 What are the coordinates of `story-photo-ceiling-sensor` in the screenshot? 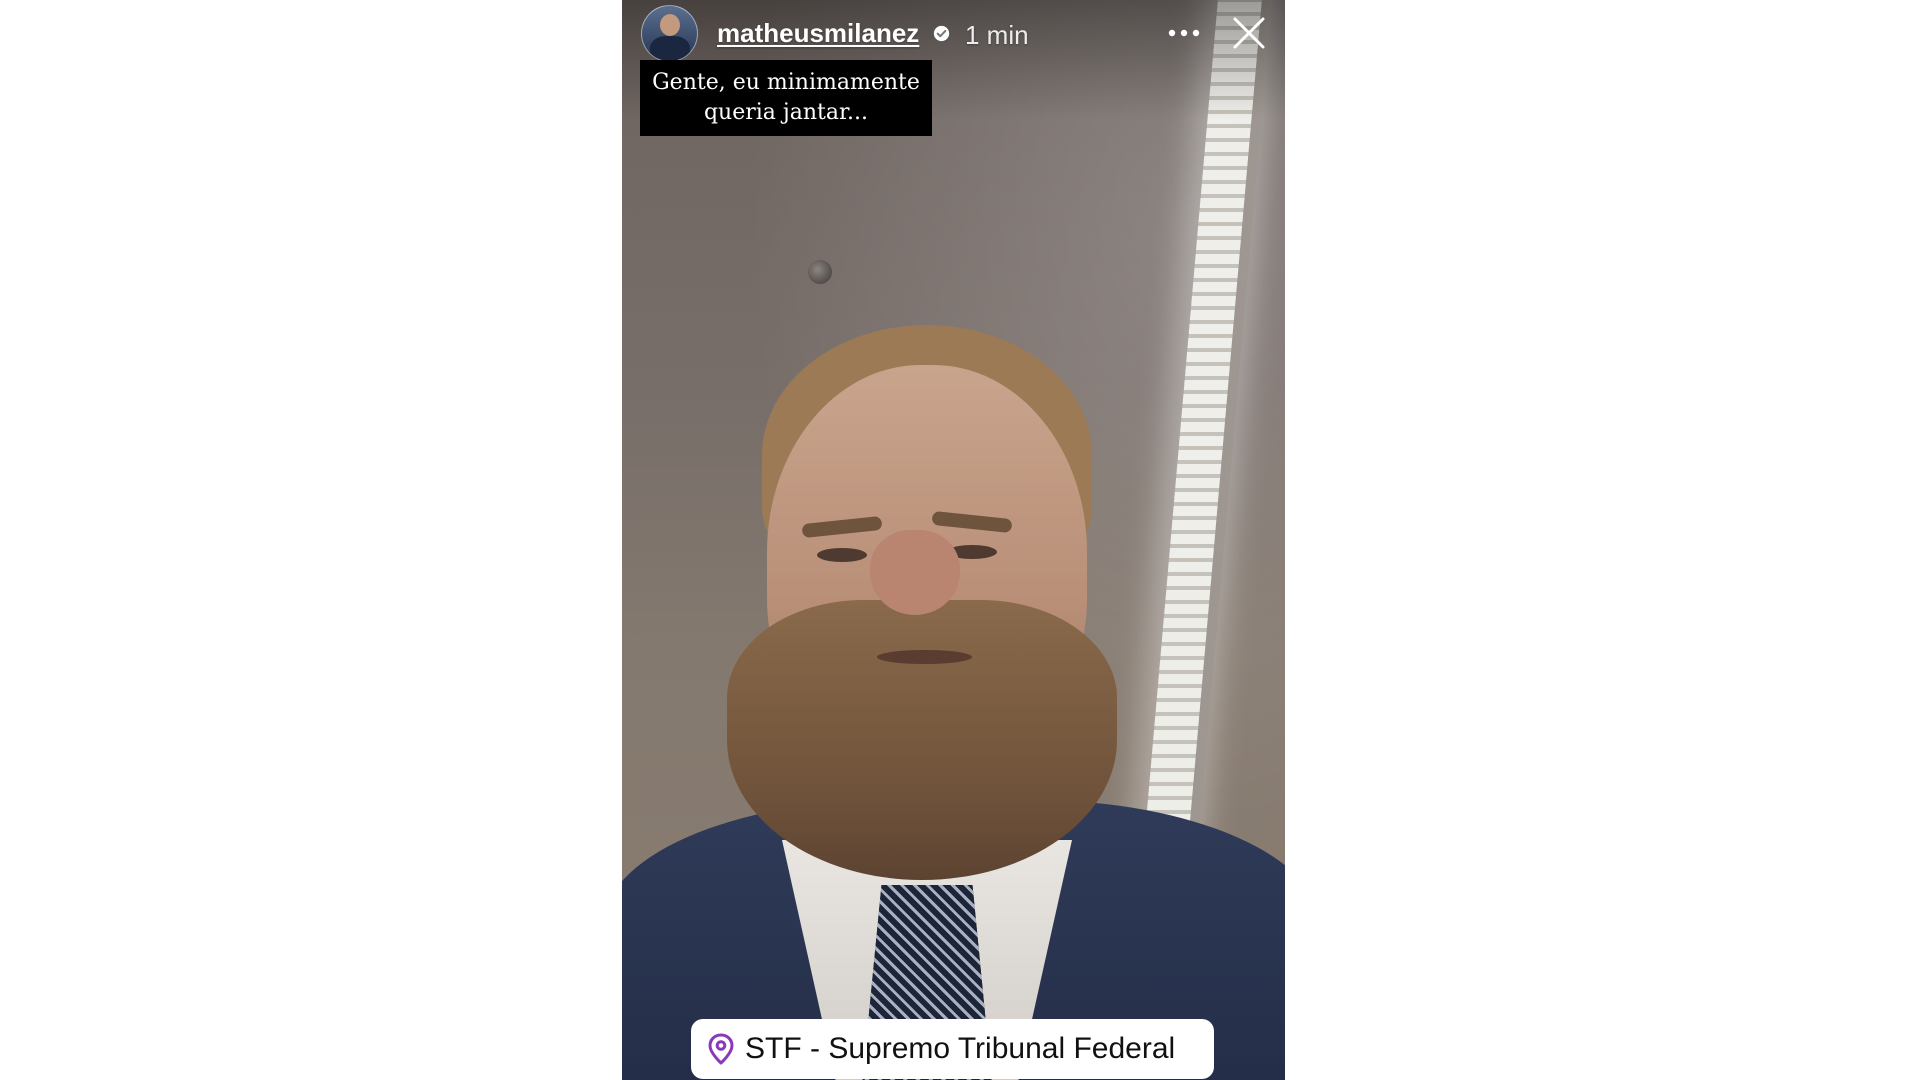 It's located at (820, 272).